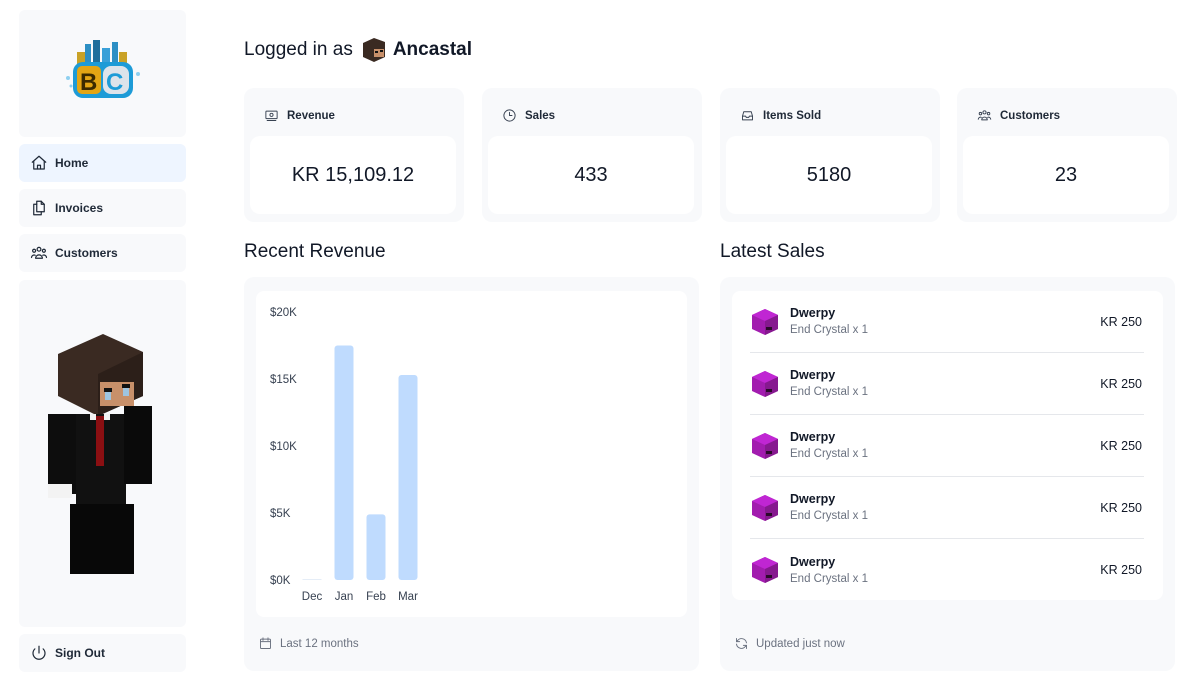 The height and width of the screenshot is (686, 1200). What do you see at coordinates (829, 175) in the screenshot?
I see `stat-value: 5180` at bounding box center [829, 175].